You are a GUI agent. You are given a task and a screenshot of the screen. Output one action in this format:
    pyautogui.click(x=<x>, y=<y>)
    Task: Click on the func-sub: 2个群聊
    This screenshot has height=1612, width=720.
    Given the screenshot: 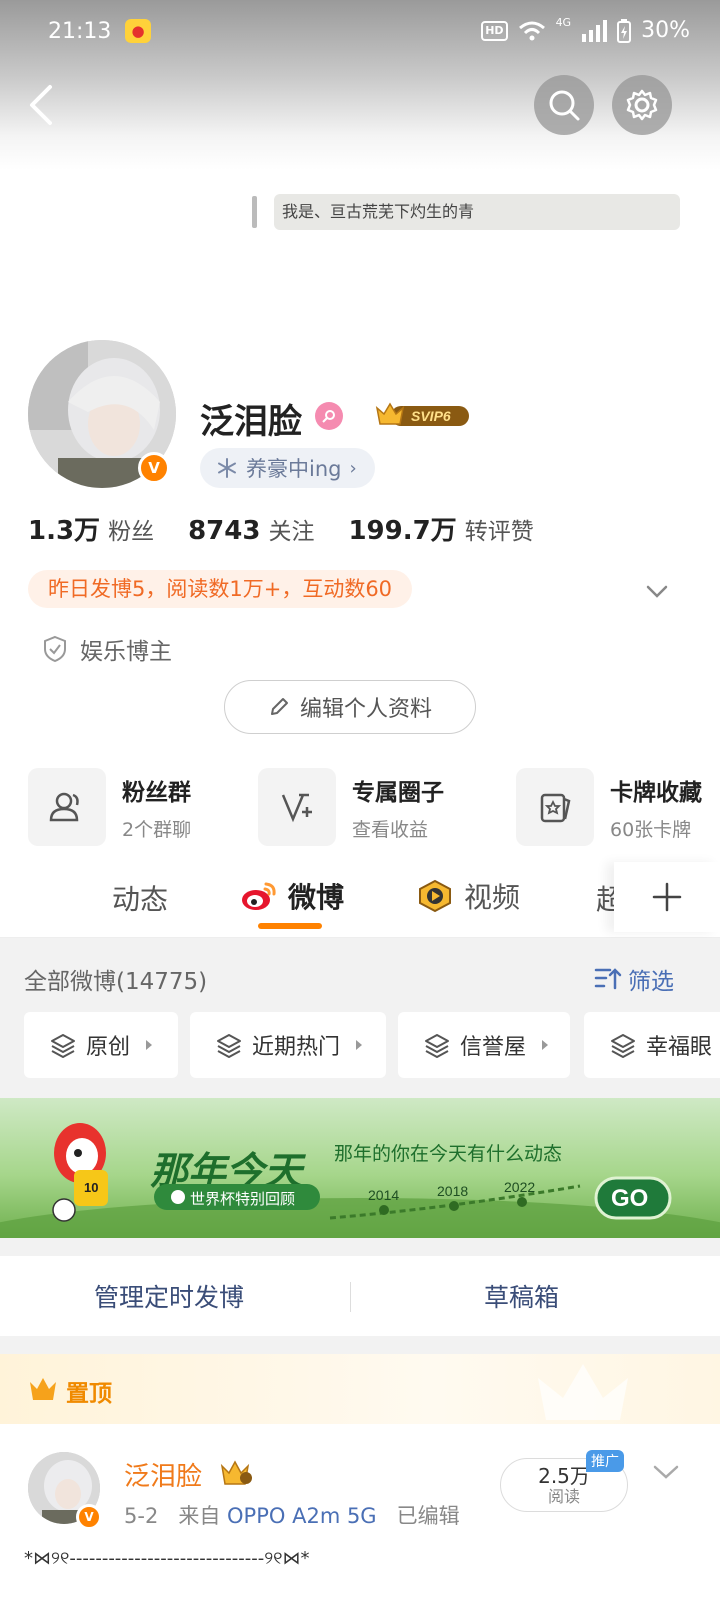 What is the action you would take?
    pyautogui.click(x=157, y=829)
    